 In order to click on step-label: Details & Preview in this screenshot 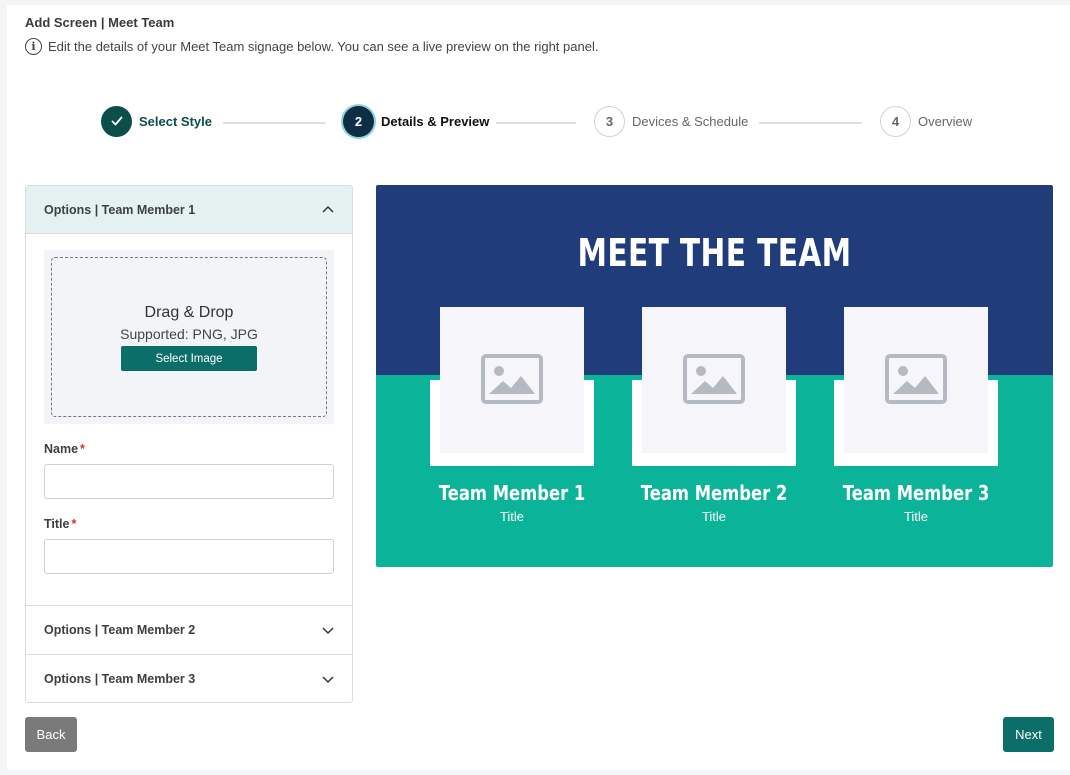, I will do `click(435, 121)`.